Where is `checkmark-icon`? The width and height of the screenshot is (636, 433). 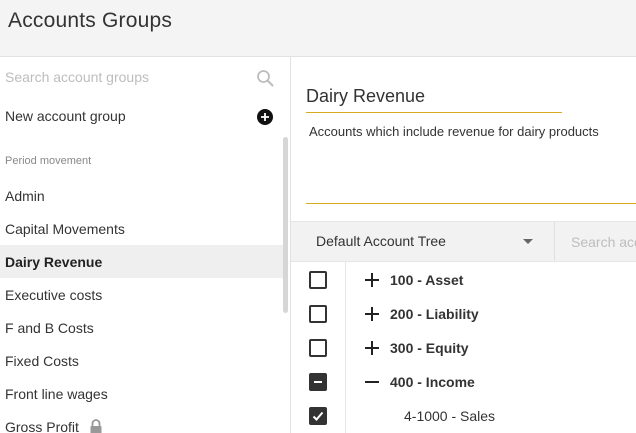
checkmark-icon is located at coordinates (318, 416).